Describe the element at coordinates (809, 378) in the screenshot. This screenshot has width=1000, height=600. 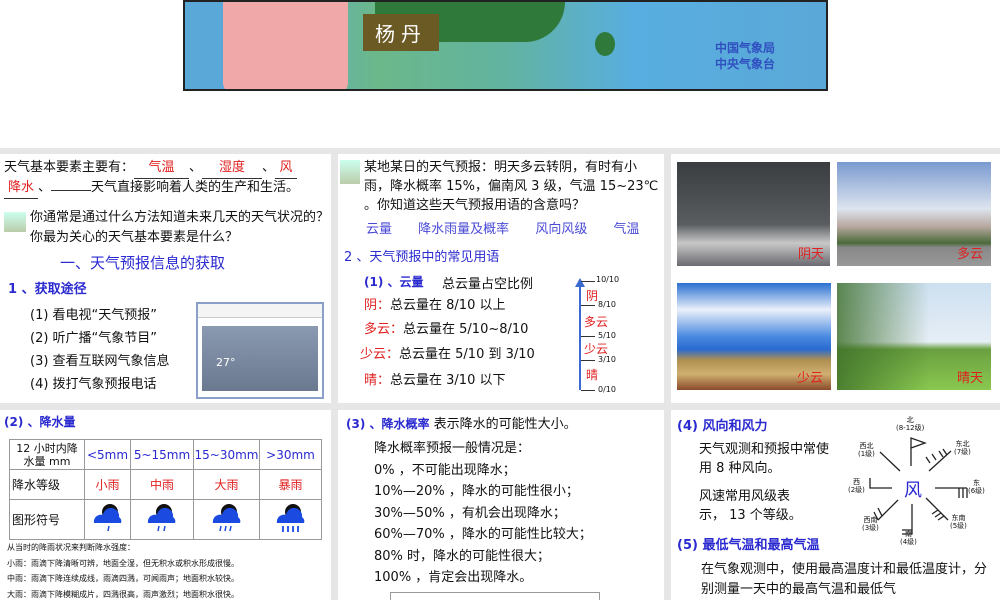
I see `photo-label: 少云` at that location.